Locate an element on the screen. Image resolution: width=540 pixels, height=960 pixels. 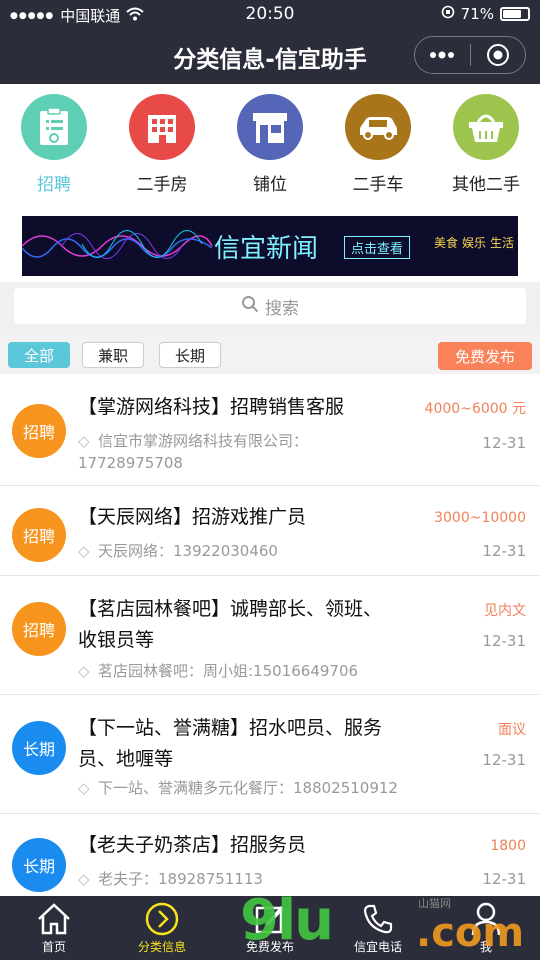
listing-contact: ◇ 茗店园林餐吧：周小姐:15016649706 is located at coordinates (218, 671).